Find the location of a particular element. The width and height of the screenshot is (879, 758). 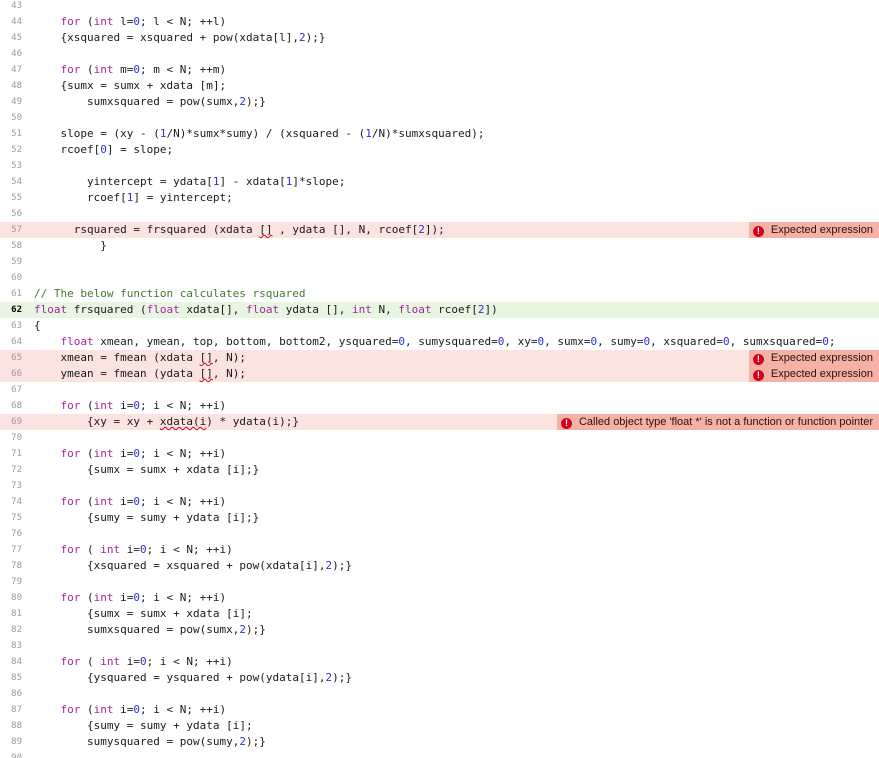

code-line: 81 {sumx = sumx + xdata [i]; is located at coordinates (439, 614).